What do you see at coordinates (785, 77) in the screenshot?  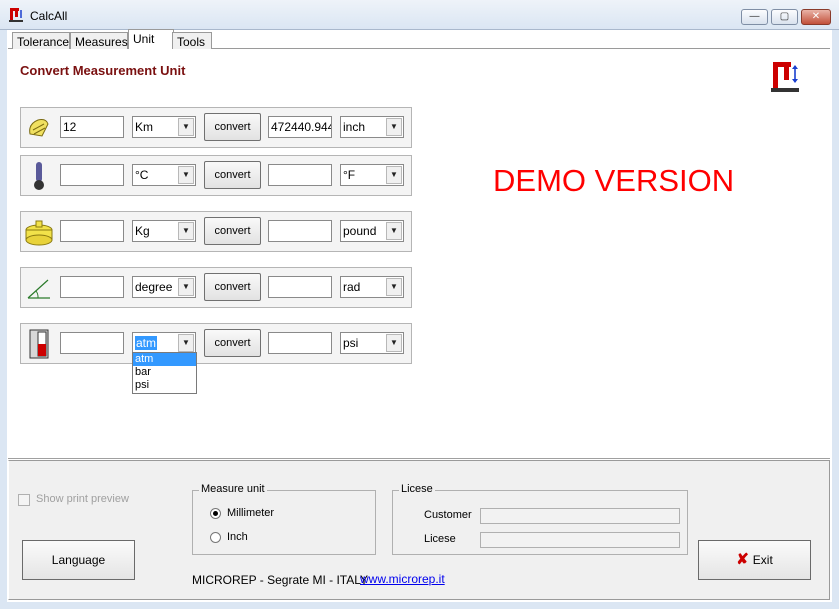 I see `calcall-logo-icon` at bounding box center [785, 77].